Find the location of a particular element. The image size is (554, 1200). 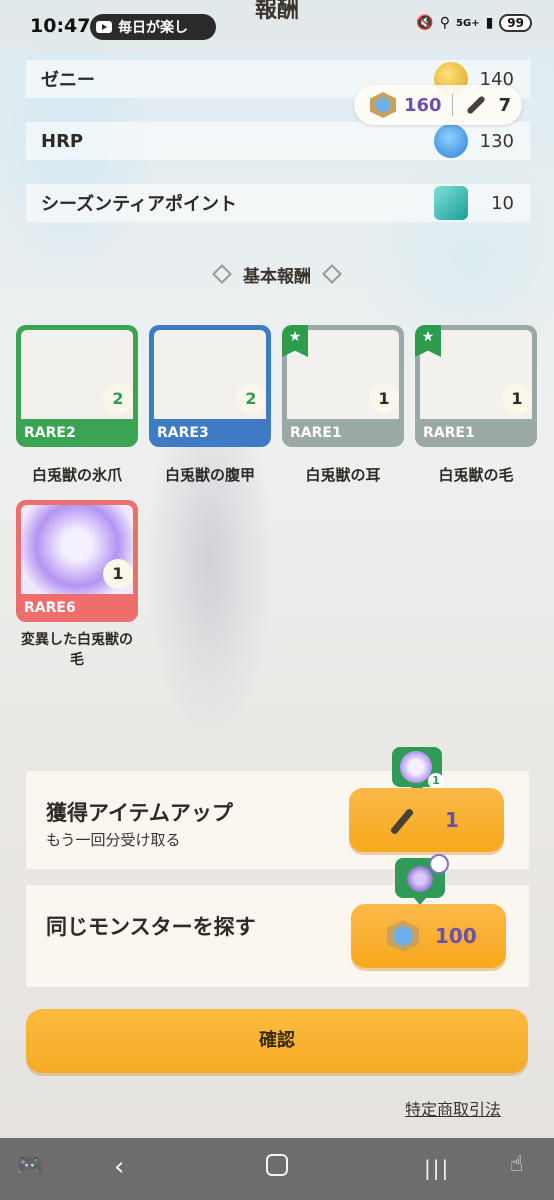

item-name-line: 毛 is located at coordinates (77, 660).